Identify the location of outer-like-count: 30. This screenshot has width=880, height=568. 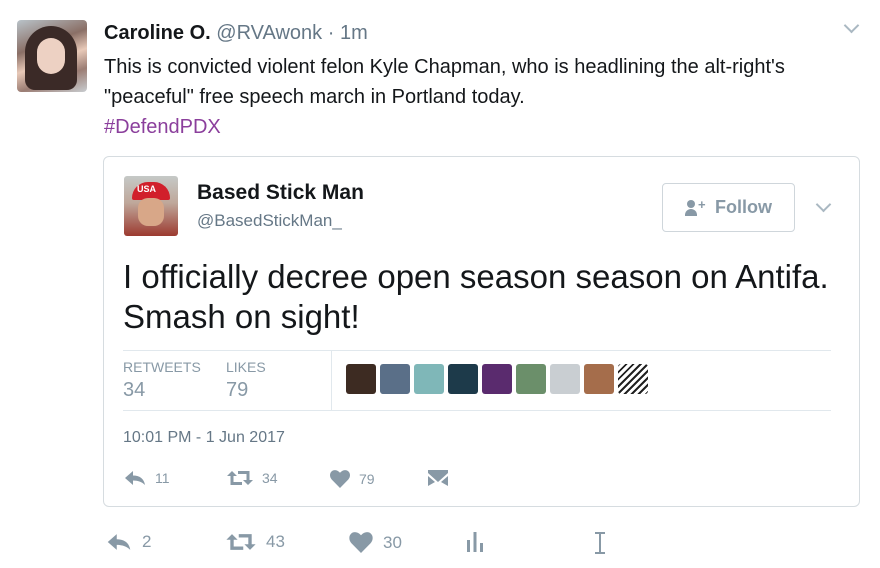
(392, 542).